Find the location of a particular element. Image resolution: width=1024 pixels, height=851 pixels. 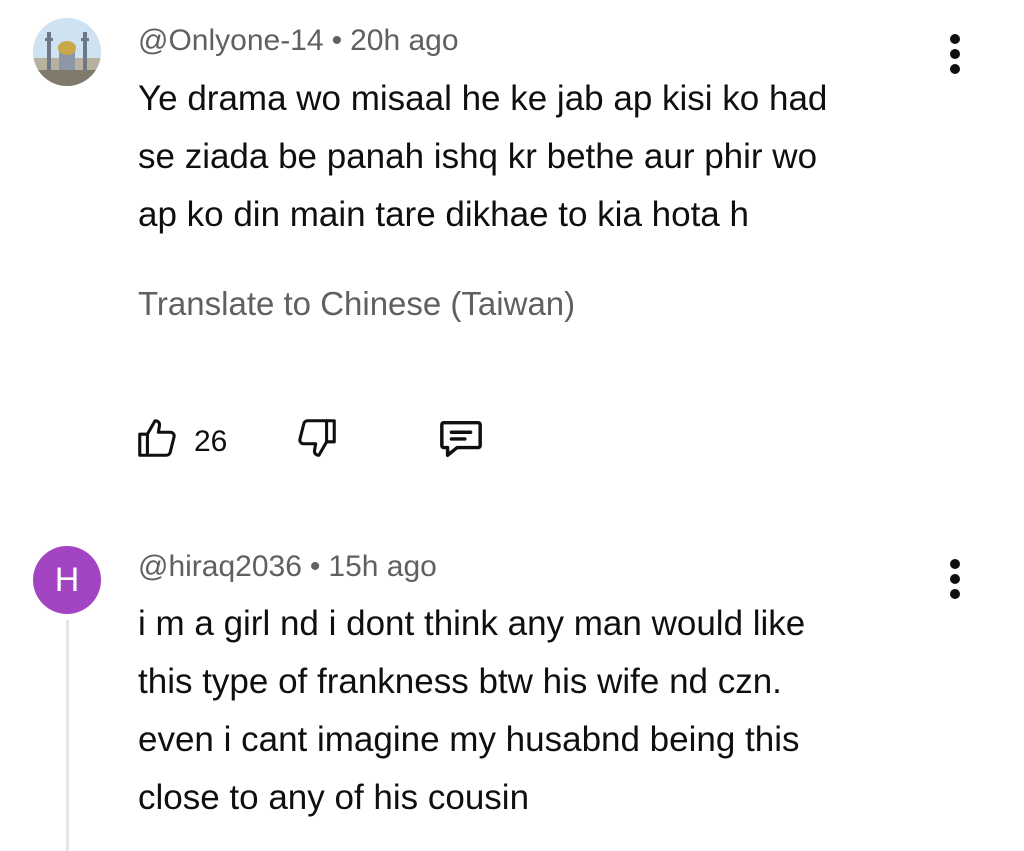

reply-thread-line is located at coordinates (67, 735).